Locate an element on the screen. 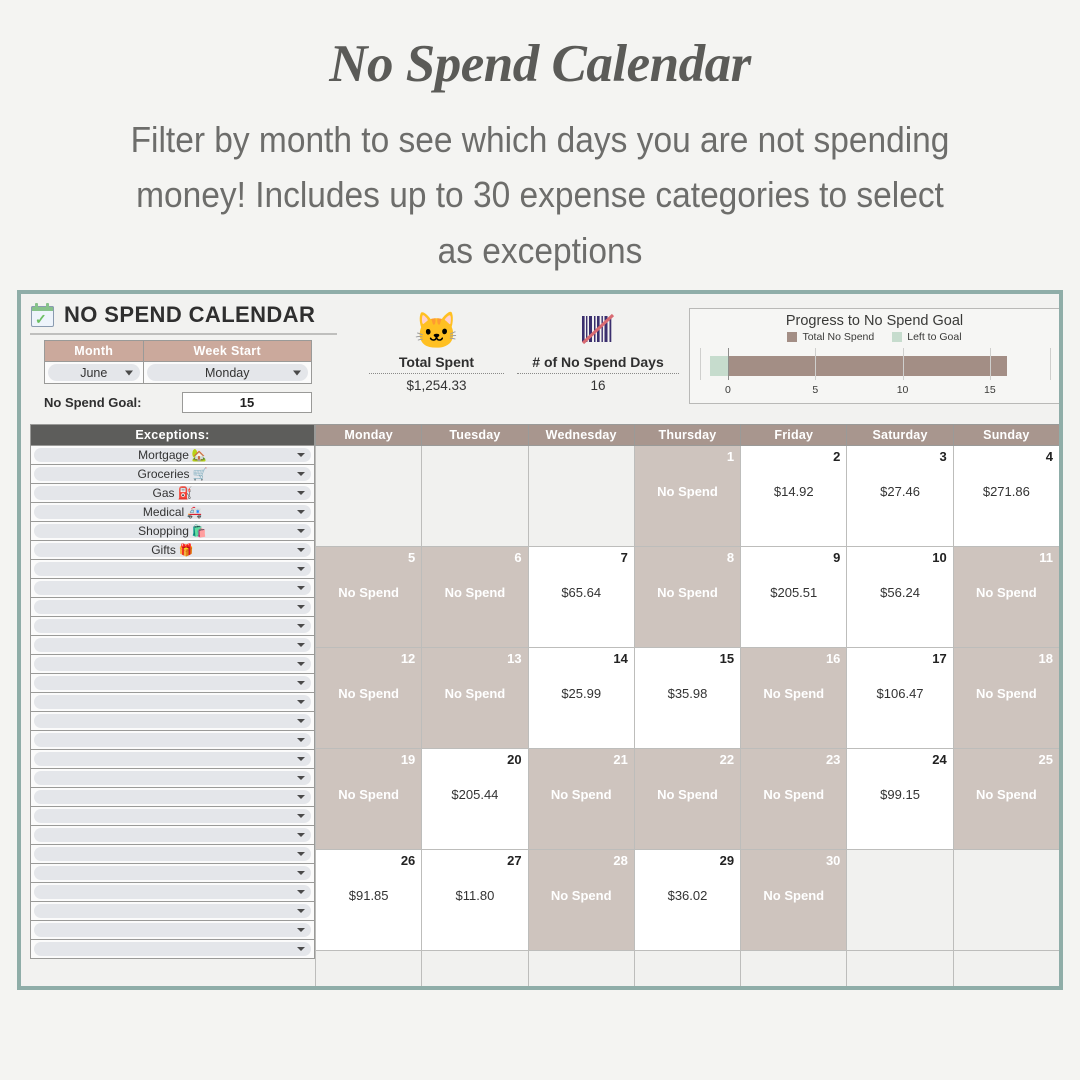 The image size is (1080, 1080). calendar-day-cell: 27 $11.80 is located at coordinates (475, 900).